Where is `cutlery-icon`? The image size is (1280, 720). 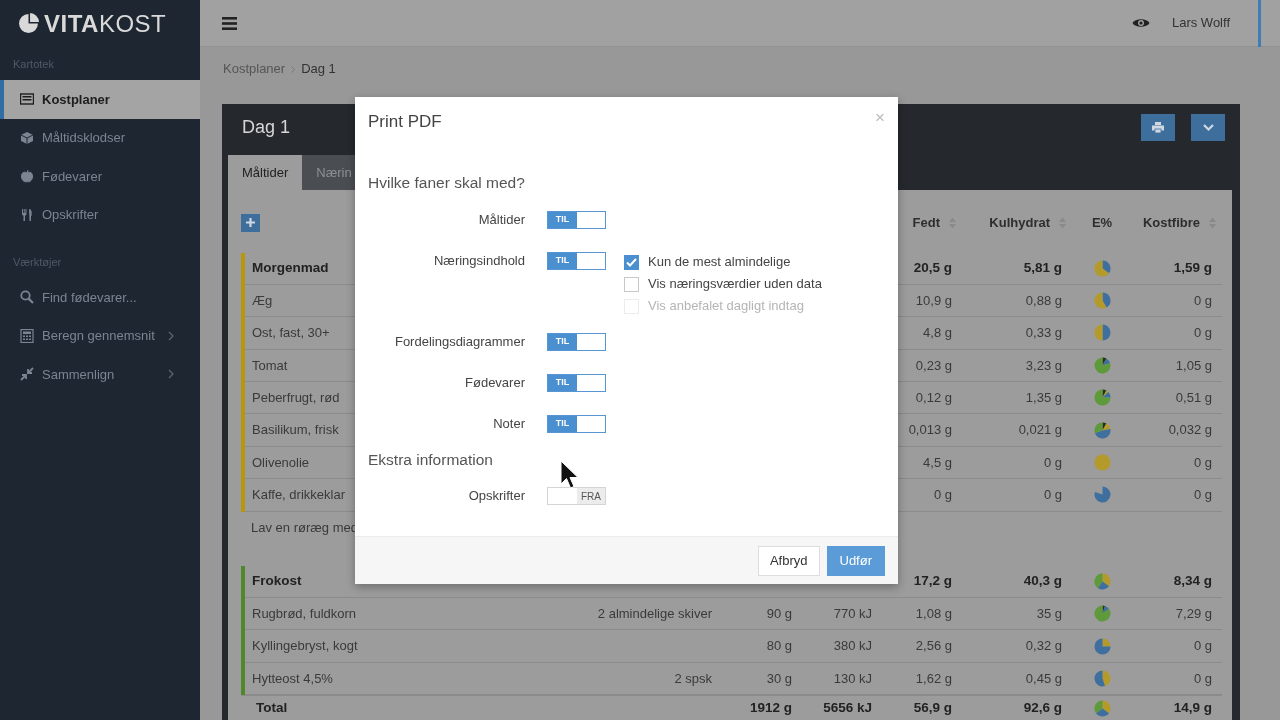
cutlery-icon is located at coordinates (27, 214).